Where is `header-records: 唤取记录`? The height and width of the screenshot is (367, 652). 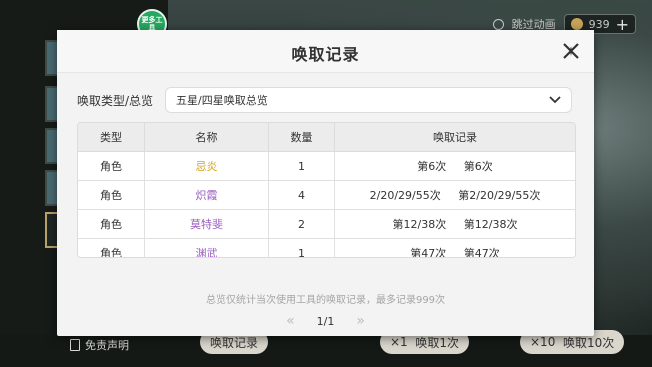 header-records: 唤取记录 is located at coordinates (454, 137).